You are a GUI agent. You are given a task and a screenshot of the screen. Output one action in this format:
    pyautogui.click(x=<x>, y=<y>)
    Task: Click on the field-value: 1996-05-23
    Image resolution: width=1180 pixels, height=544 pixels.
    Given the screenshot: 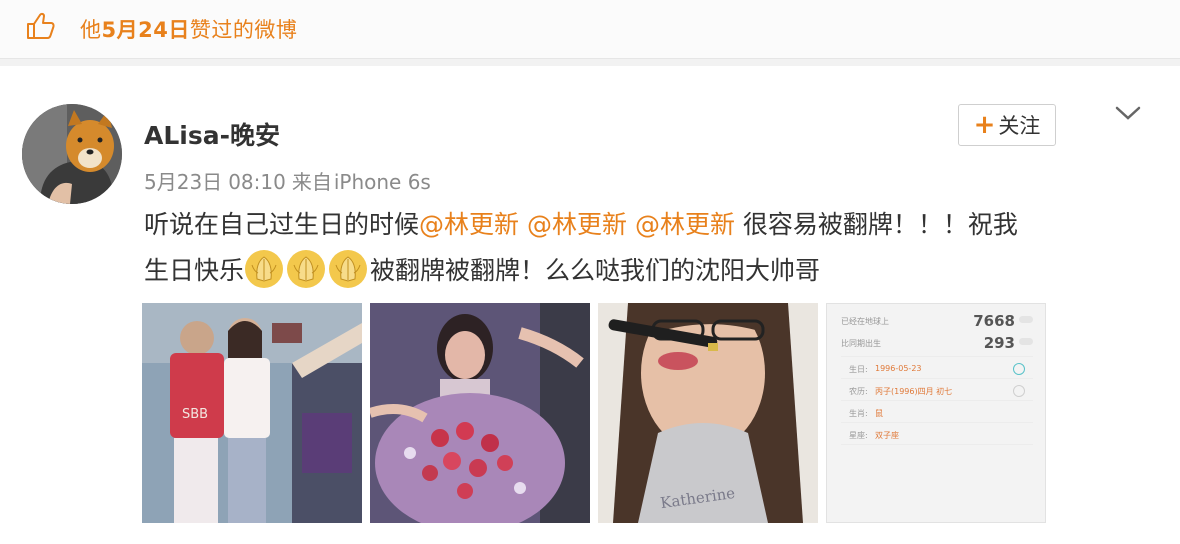 What is the action you would take?
    pyautogui.click(x=898, y=368)
    